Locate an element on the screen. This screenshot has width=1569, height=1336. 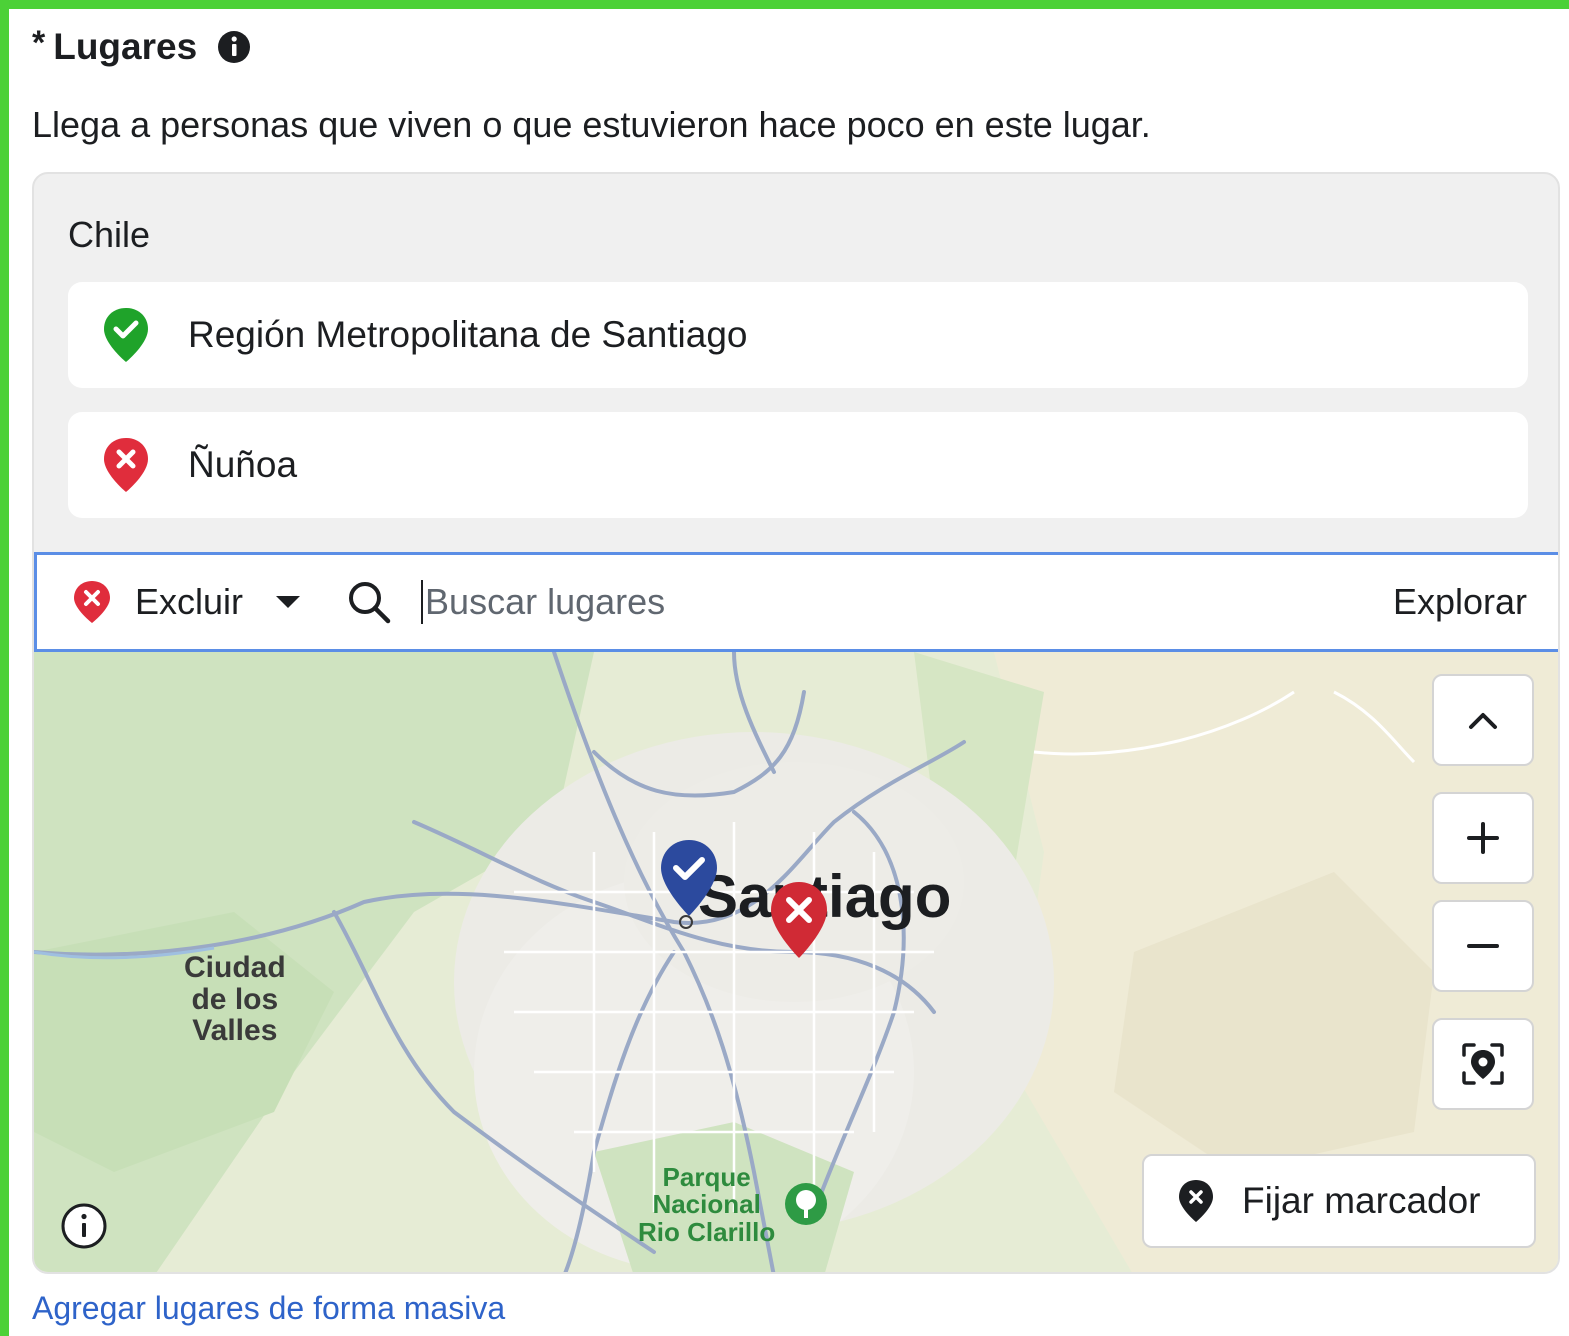
explore-button: Explorar is located at coordinates (1460, 602).